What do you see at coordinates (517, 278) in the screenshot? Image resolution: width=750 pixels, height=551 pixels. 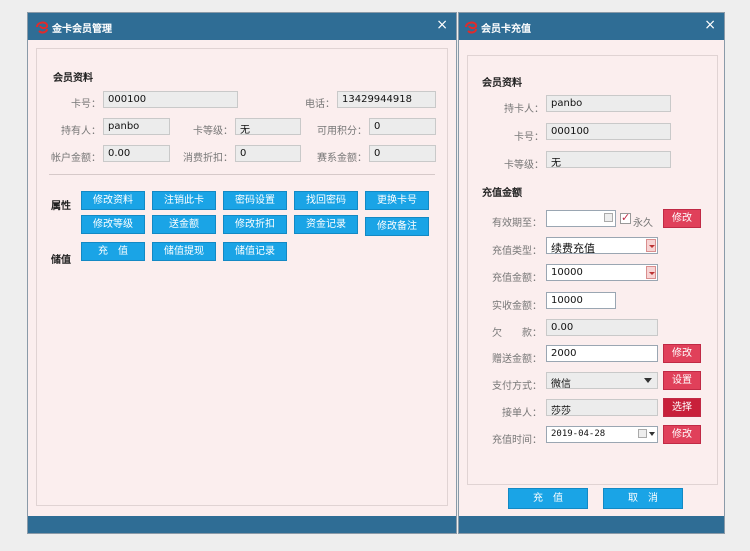 I see `recharge-amount-label: 充值金额：` at bounding box center [517, 278].